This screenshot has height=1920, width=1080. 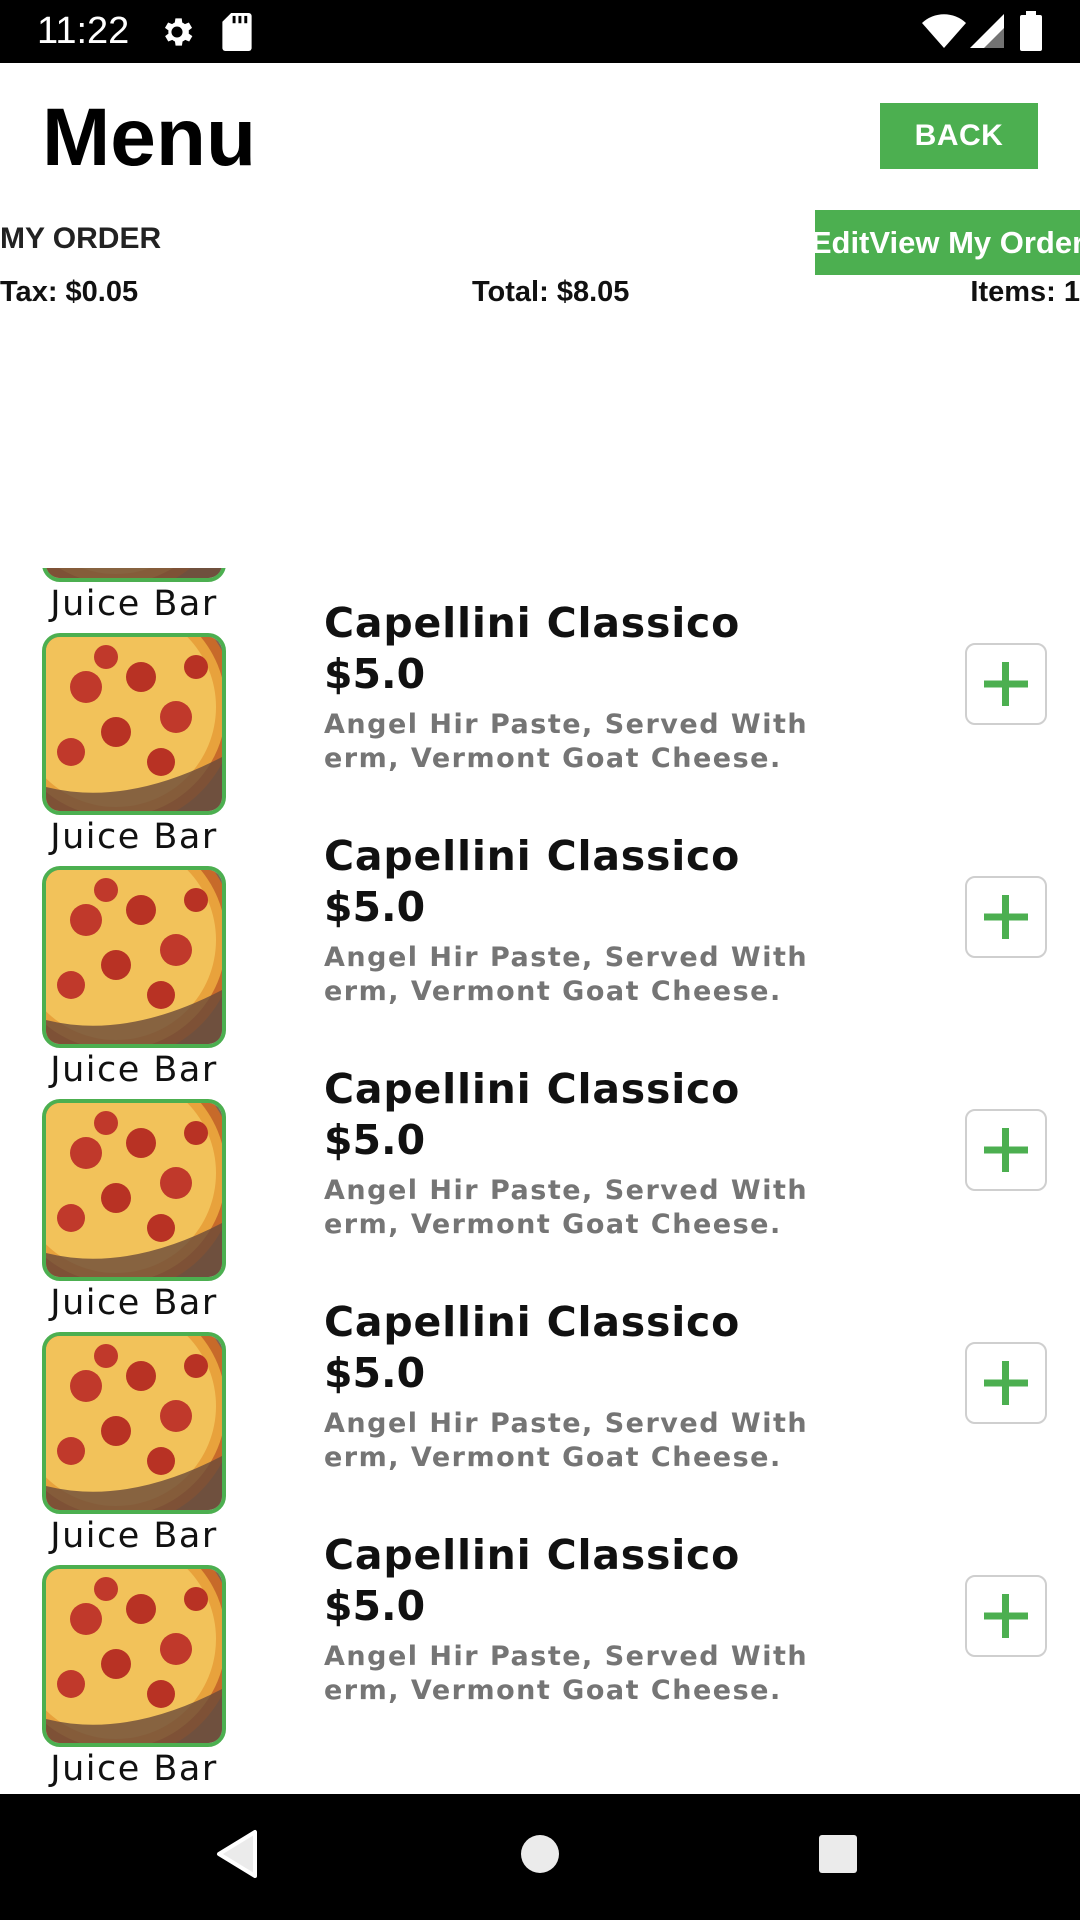 I want to click on page-title: Menu, so click(x=149, y=137).